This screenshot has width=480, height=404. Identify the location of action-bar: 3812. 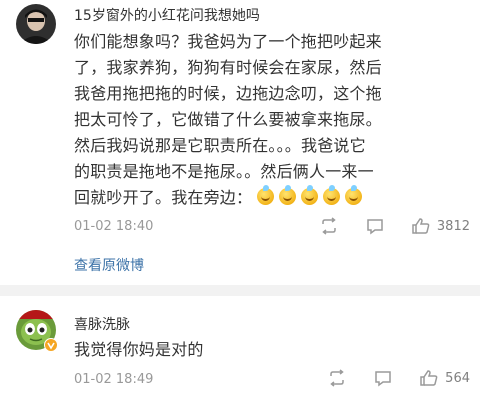
(381, 226).